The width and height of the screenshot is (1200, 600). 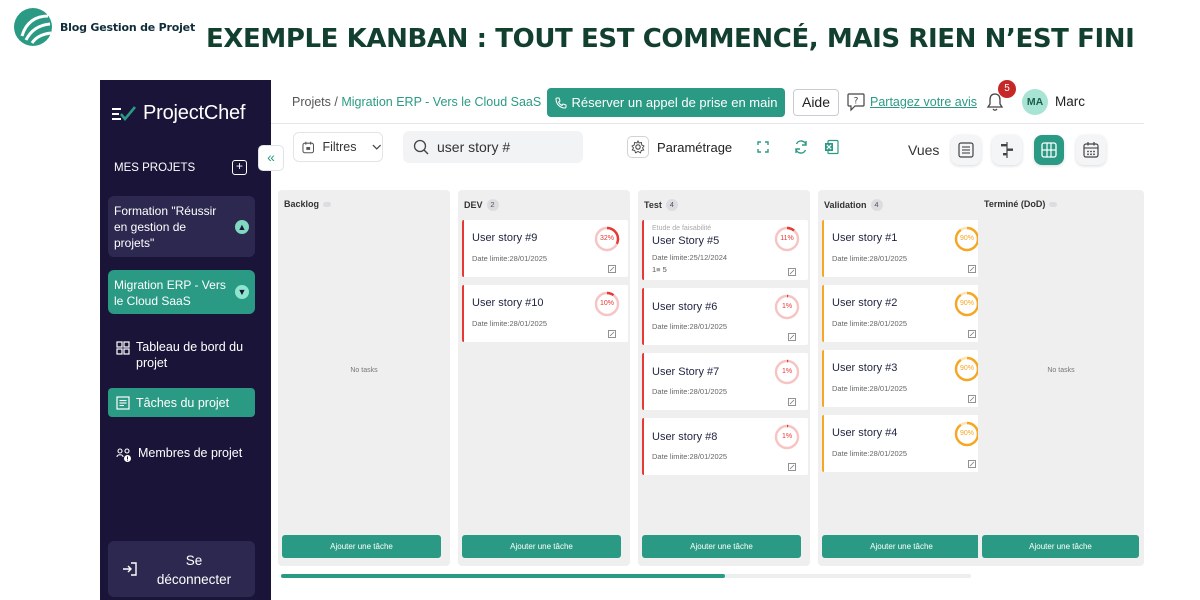 What do you see at coordinates (923, 102) in the screenshot?
I see `feedback-label: Partagez votre avis` at bounding box center [923, 102].